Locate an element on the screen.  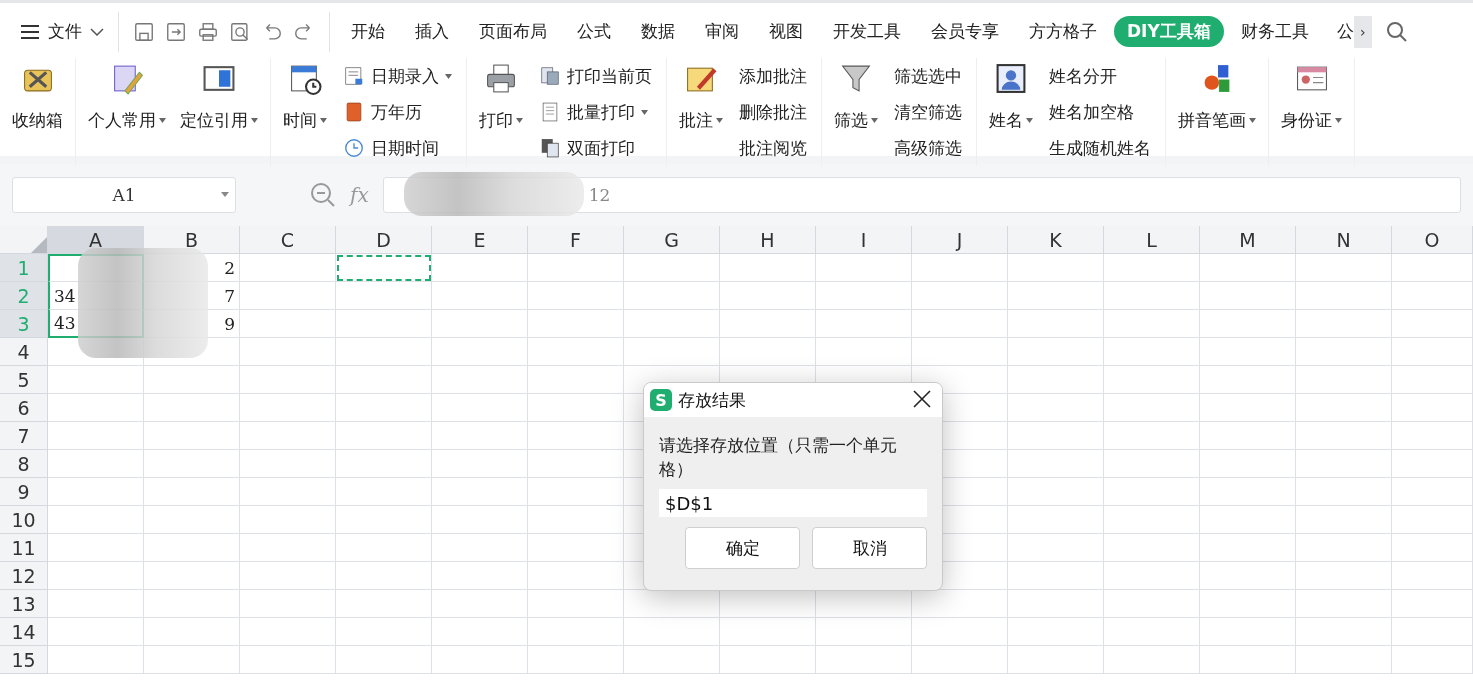
ribbon-button: 姓名加空格 is located at coordinates (1100, 112).